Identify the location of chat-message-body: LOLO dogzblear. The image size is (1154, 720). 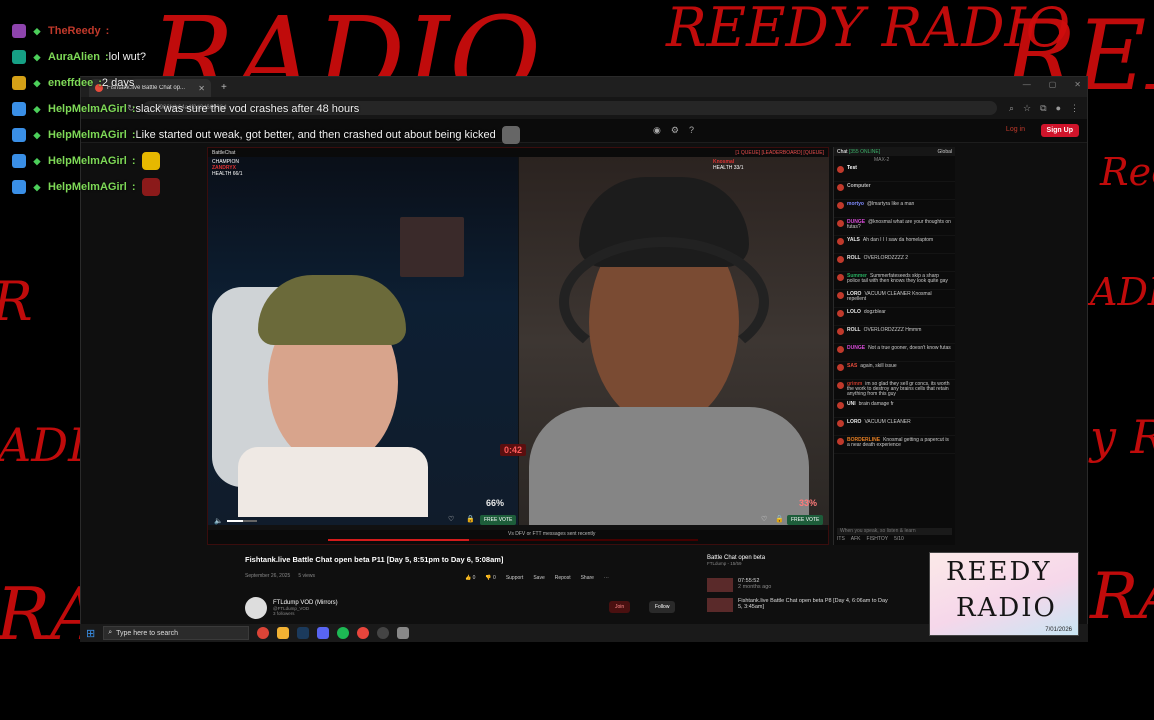
(866, 316).